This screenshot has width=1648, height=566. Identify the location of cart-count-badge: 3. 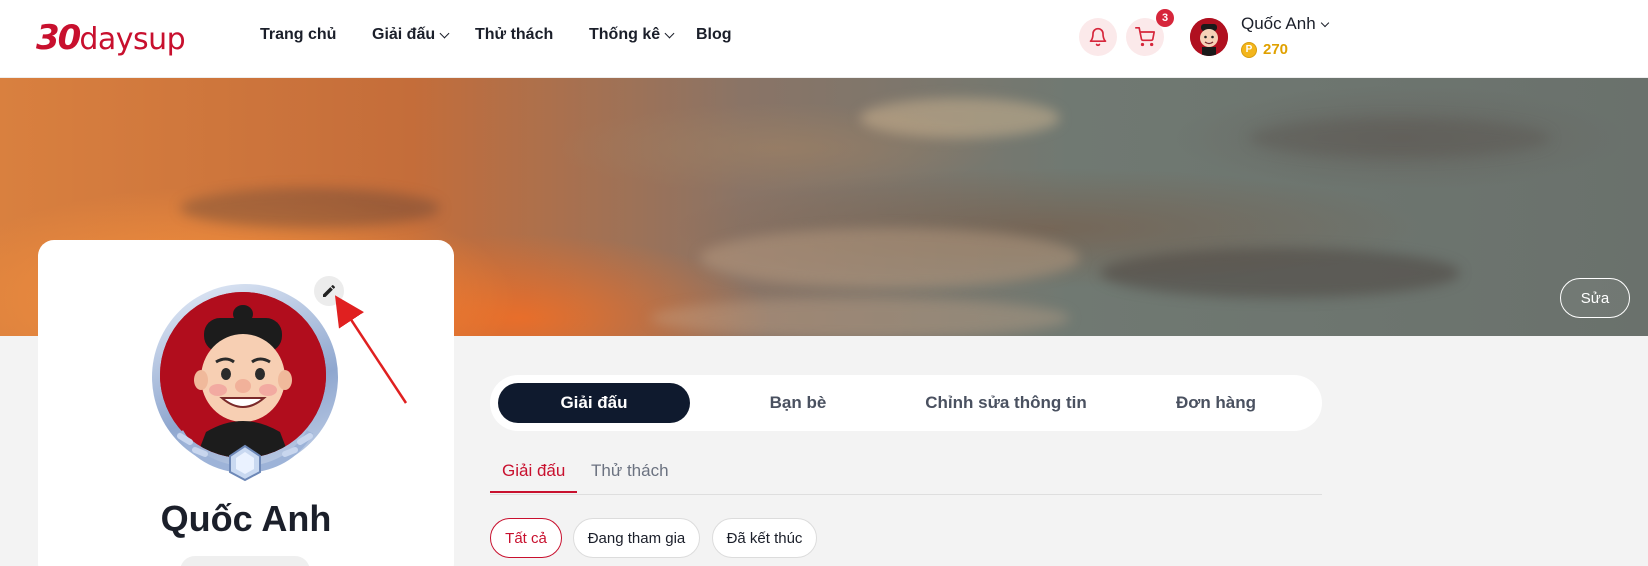
(1165, 18).